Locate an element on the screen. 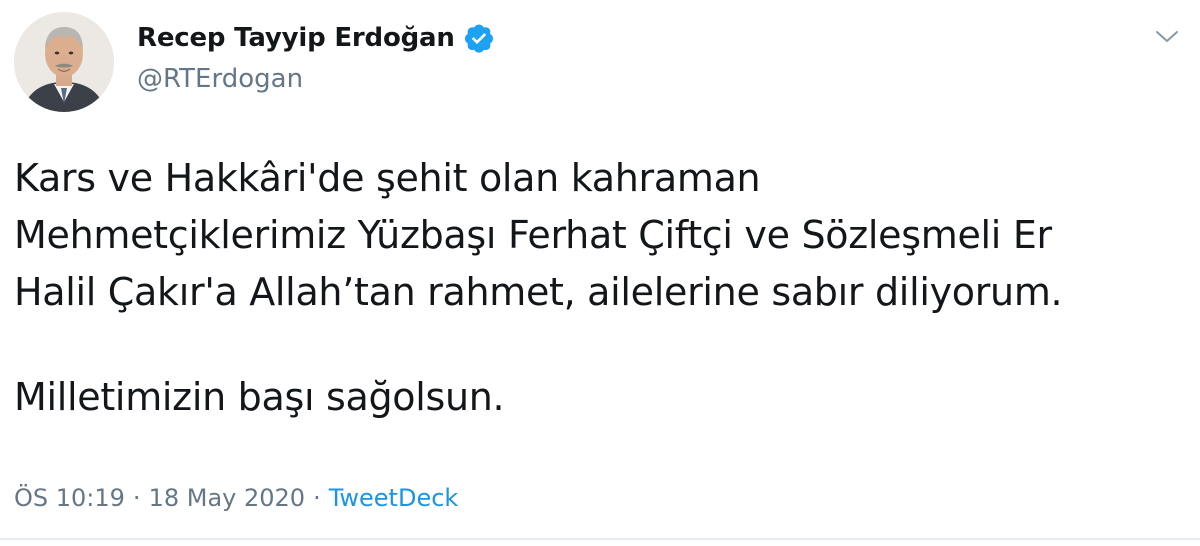  tweet-date: 18 May 2020 is located at coordinates (227, 498).